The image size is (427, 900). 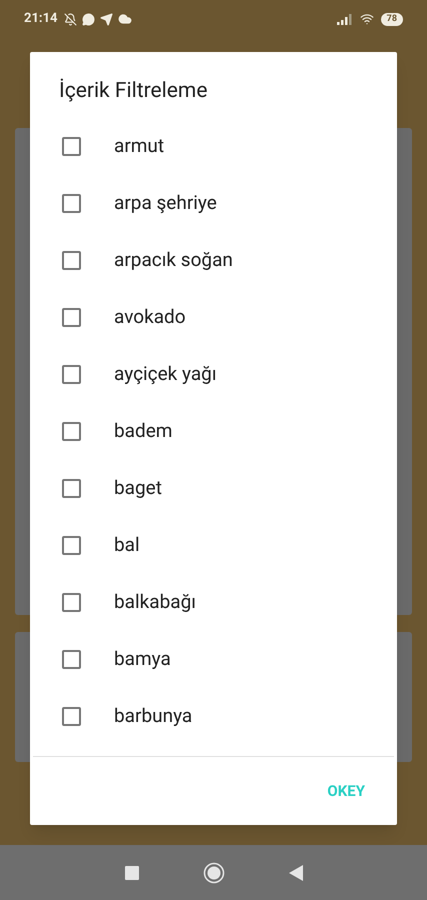 I want to click on checkbox-row: arpacık soğan, so click(x=213, y=260).